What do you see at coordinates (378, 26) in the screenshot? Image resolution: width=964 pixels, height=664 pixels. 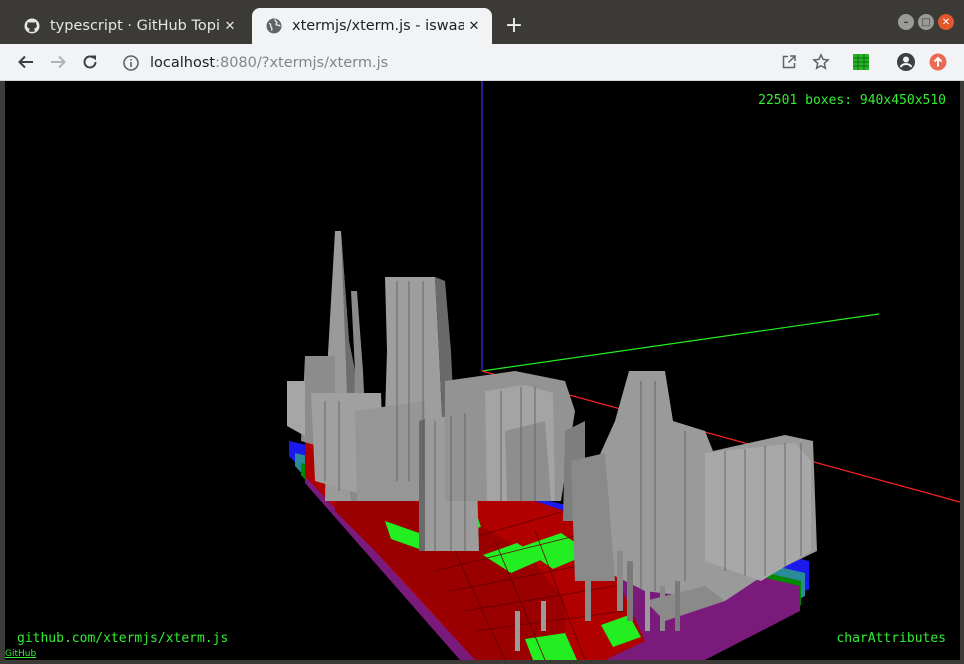 I see `tab-label: xtermjs/xterm.js - iswaac` at bounding box center [378, 26].